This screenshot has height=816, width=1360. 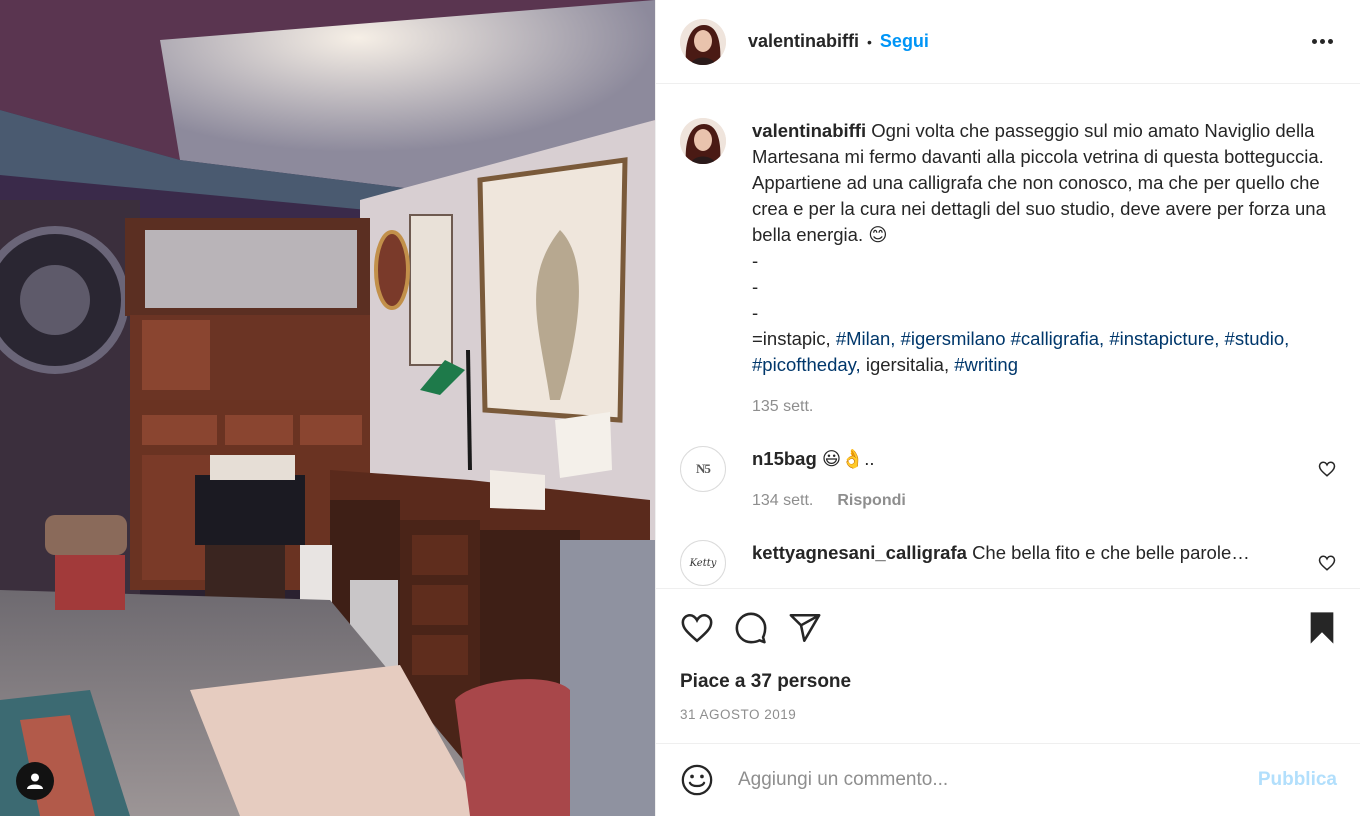 What do you see at coordinates (848, 458) in the screenshot?
I see `comment-body: 😃👌..` at bounding box center [848, 458].